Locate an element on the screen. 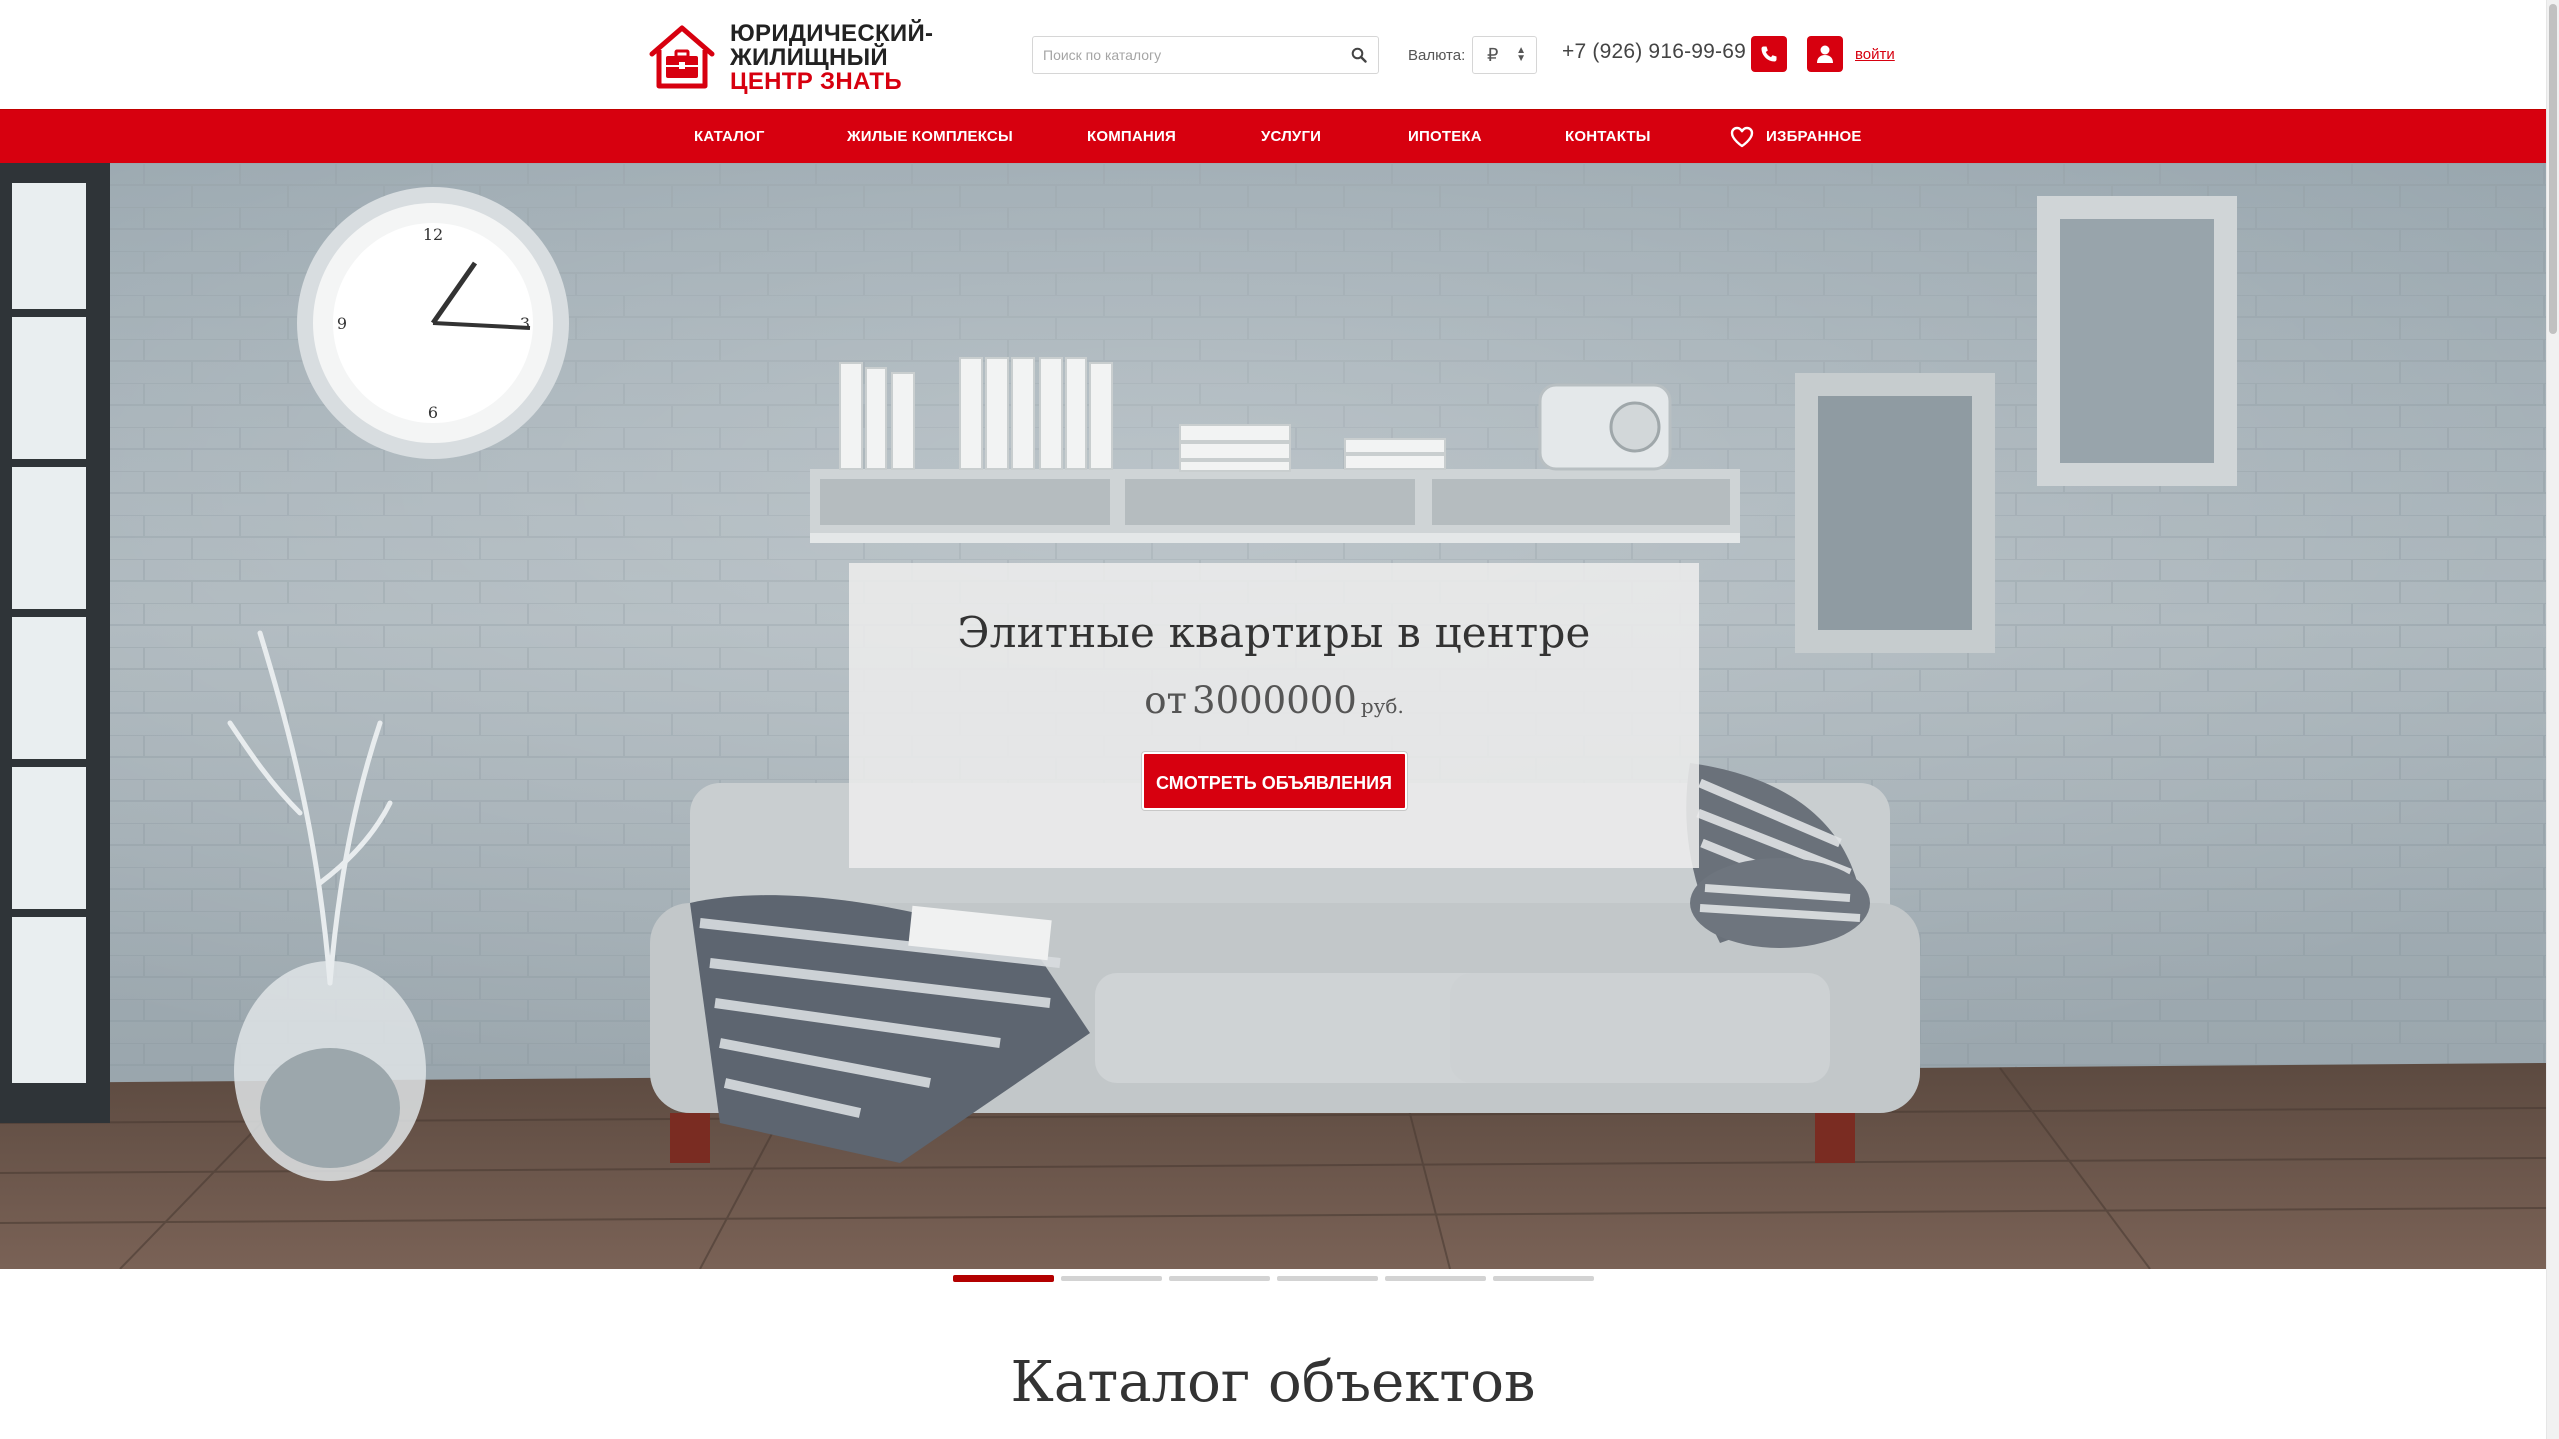 The width and height of the screenshot is (2559, 1439). currency-select: ₽ ▲ ▼ is located at coordinates (1504, 55).